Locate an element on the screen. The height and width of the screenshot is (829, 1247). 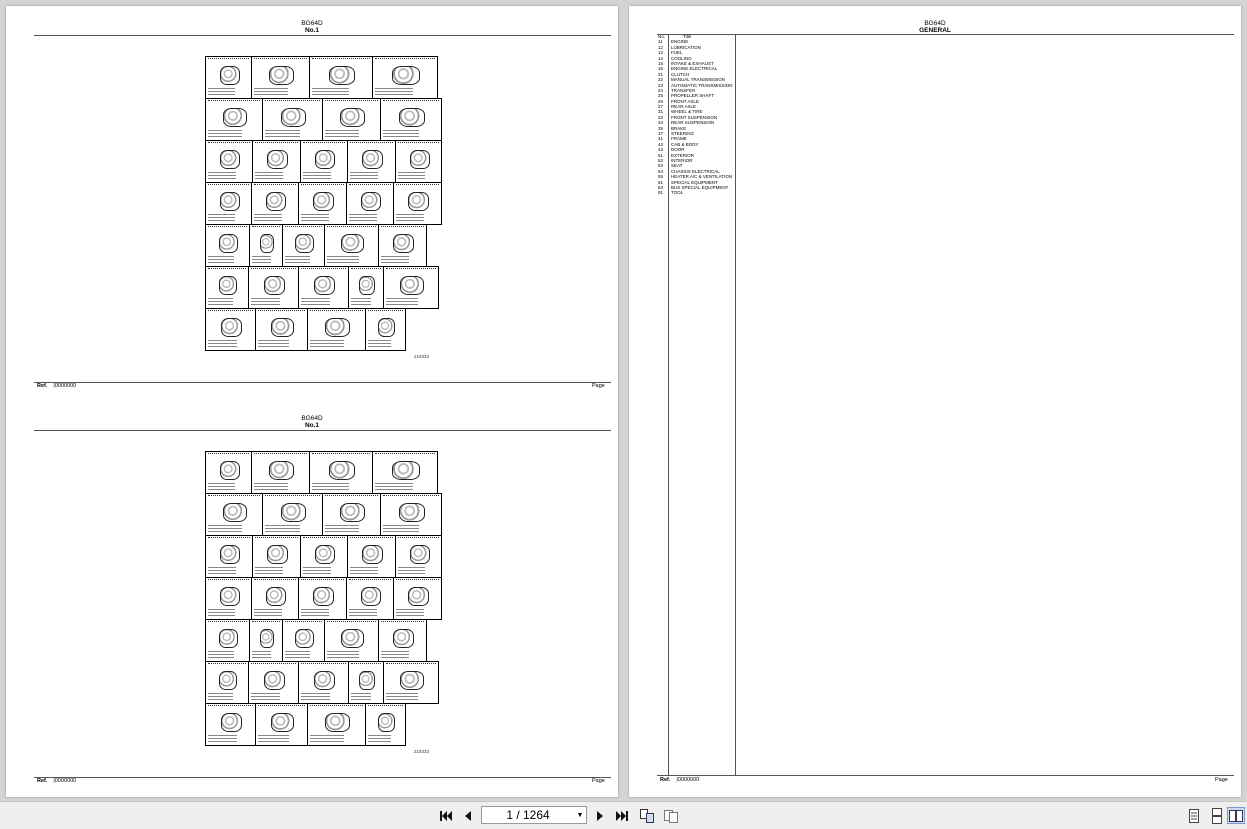
skip-first-icon is located at coordinates (446, 815).